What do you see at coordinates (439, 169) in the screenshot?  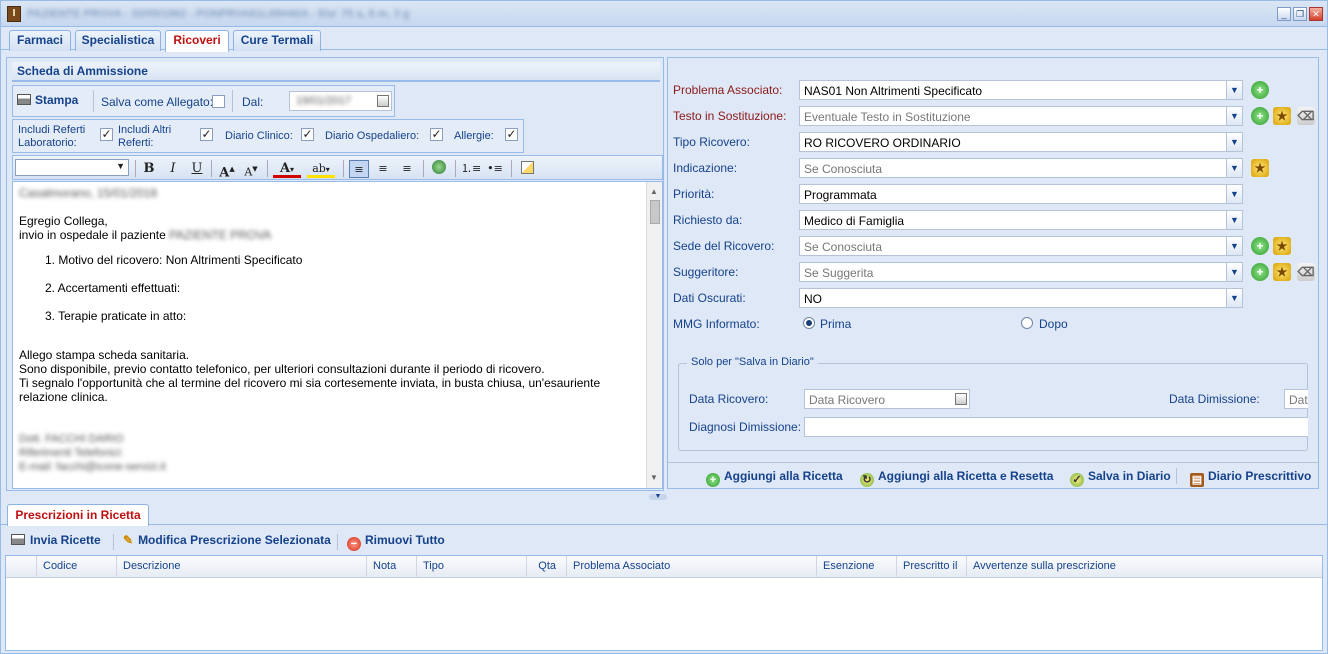 I see `link-icon` at bounding box center [439, 169].